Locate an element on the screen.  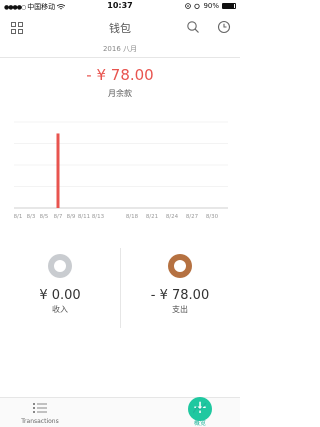
tab-transactions: Transactions is located at coordinates (40, 412).